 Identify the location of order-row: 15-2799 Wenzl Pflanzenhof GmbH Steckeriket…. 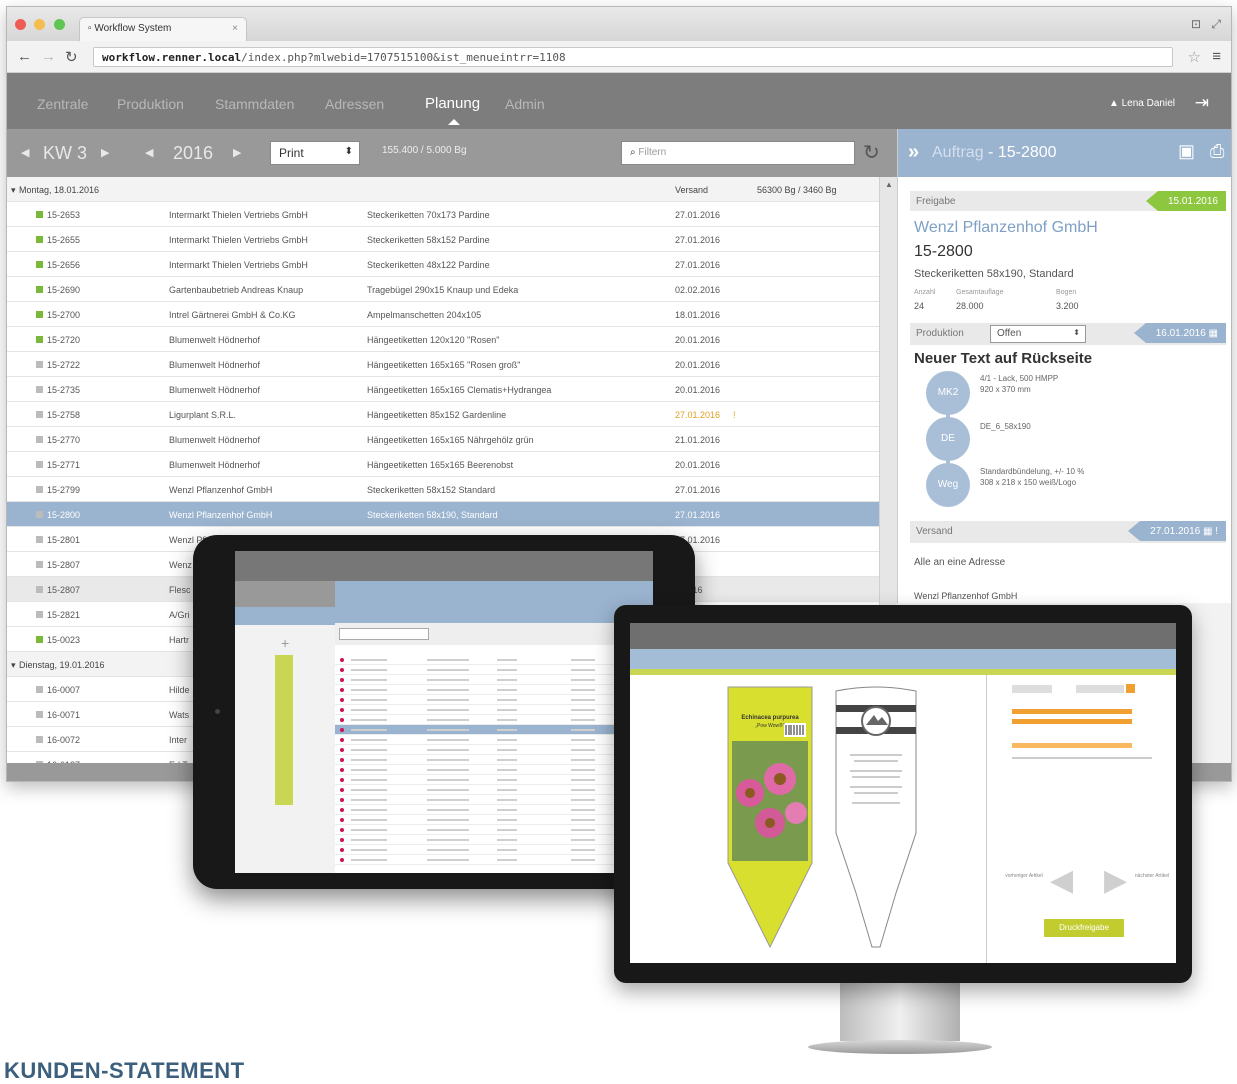
(443, 489).